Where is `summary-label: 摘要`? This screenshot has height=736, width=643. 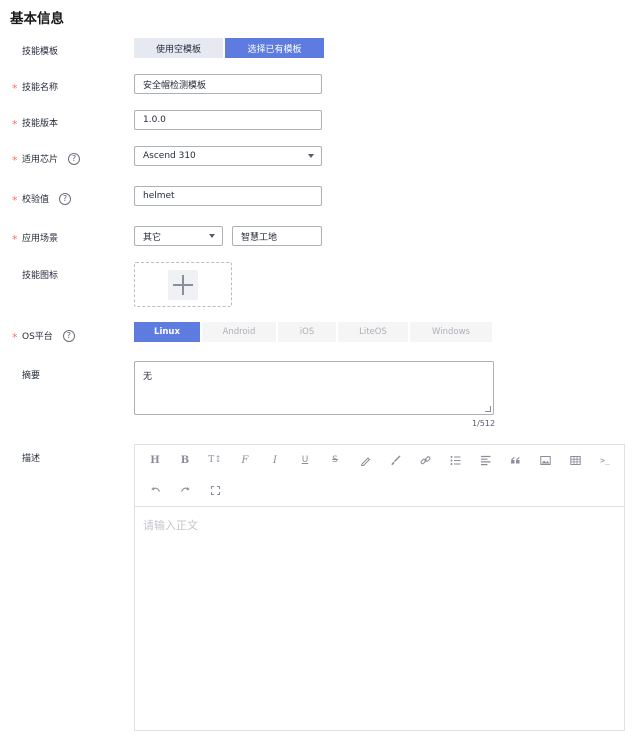 summary-label: 摘要 is located at coordinates (31, 376).